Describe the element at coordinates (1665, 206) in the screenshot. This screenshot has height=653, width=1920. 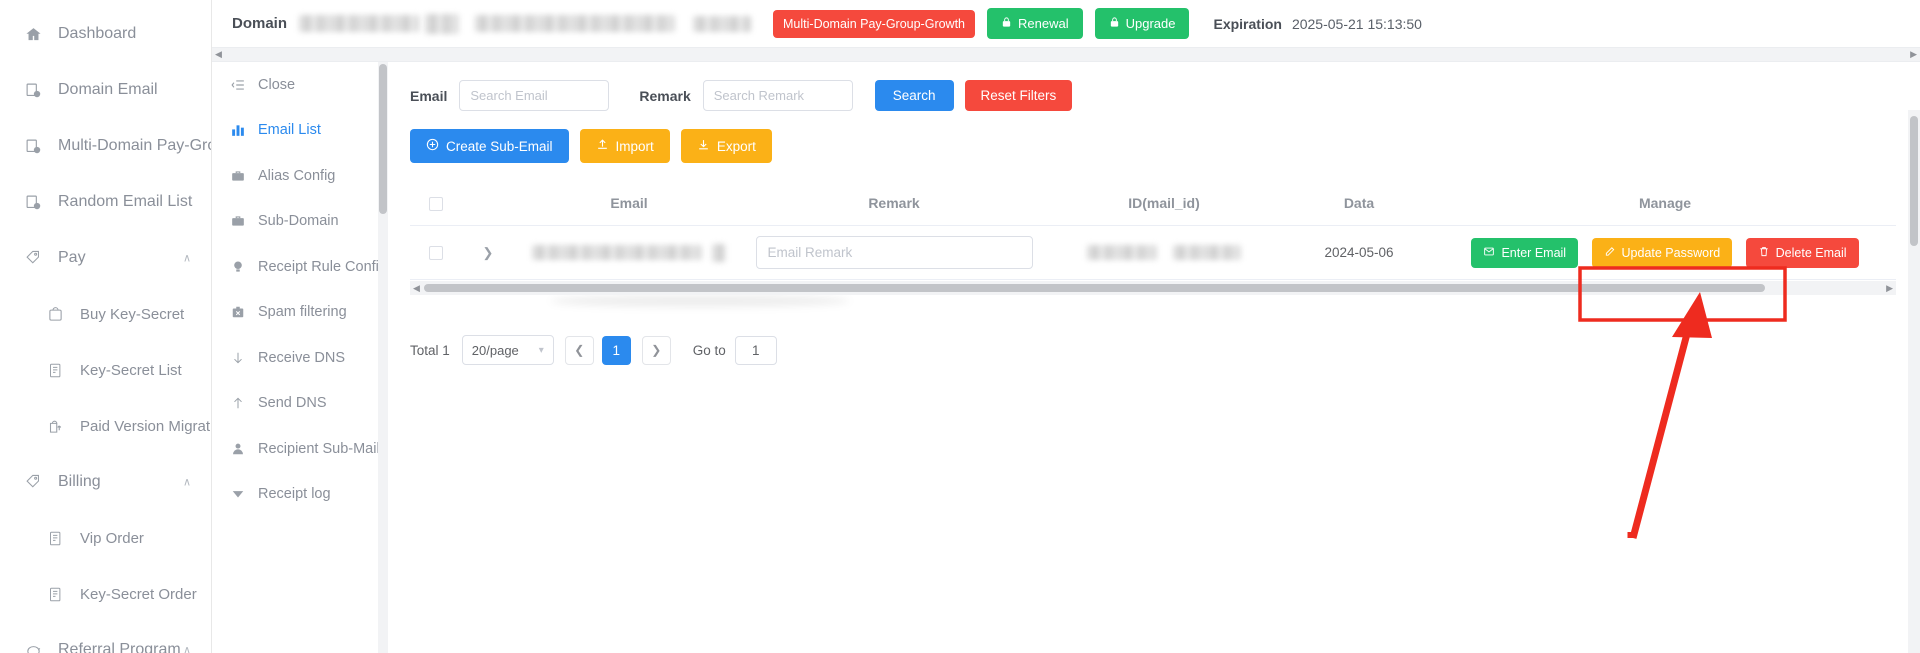
I see `column-header-manage: Manage` at that location.